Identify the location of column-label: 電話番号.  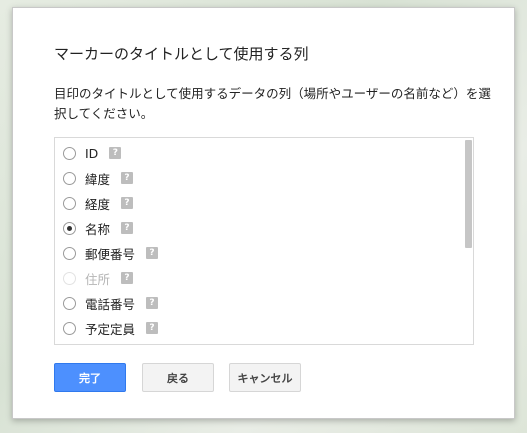
(110, 304).